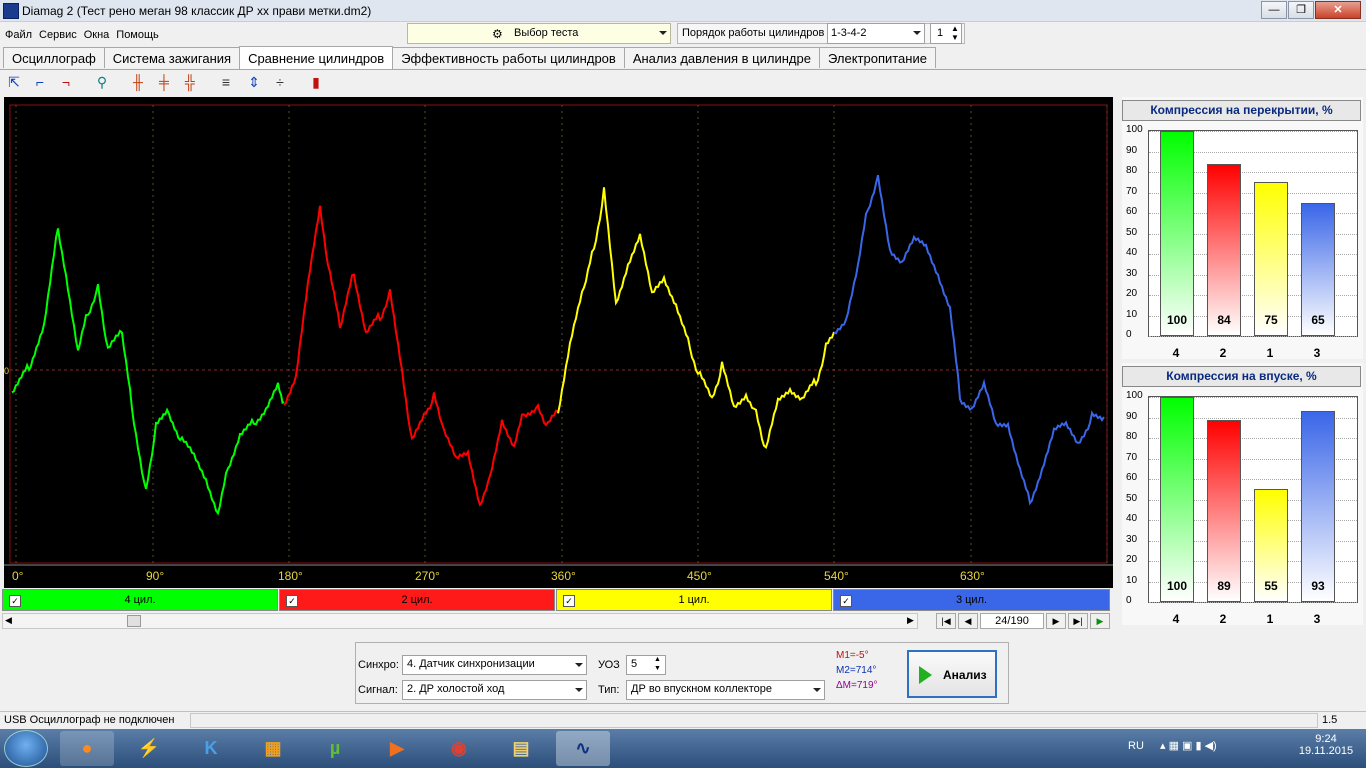 The image size is (1366, 768). Describe the element at coordinates (17, 32) in the screenshot. I see `menu-file: Файл` at that location.